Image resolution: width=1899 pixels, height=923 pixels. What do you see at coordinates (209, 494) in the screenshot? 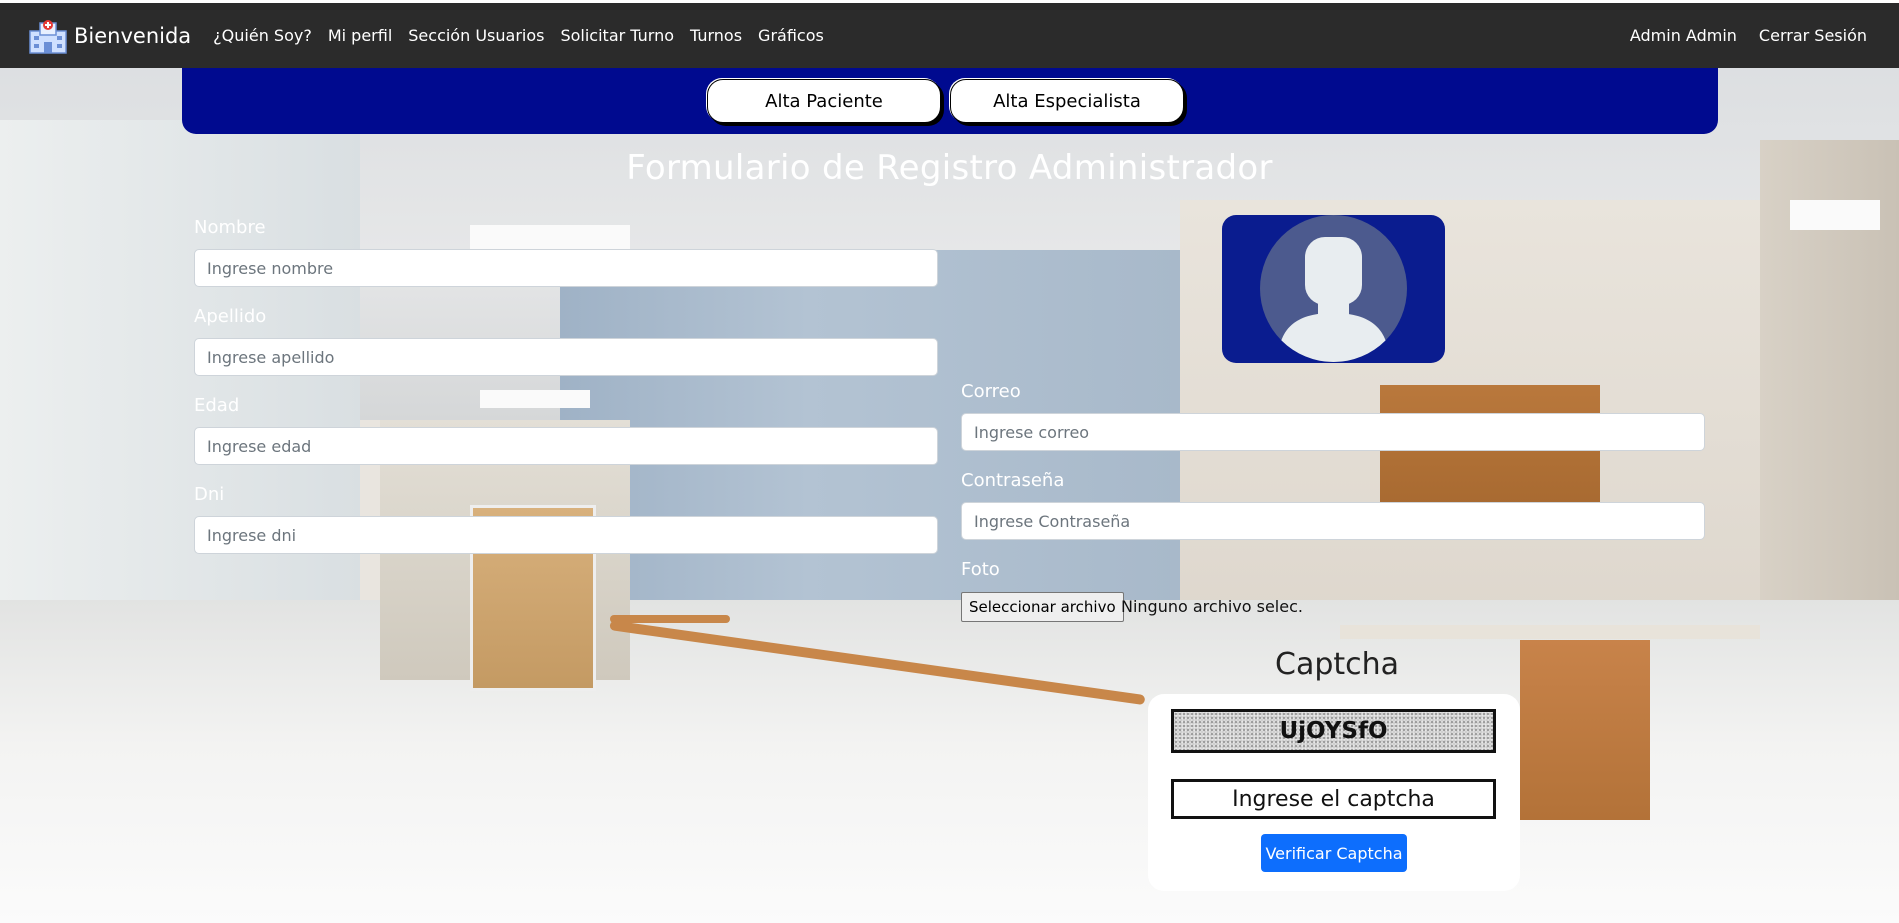
I see `dni-label: Dni` at bounding box center [209, 494].